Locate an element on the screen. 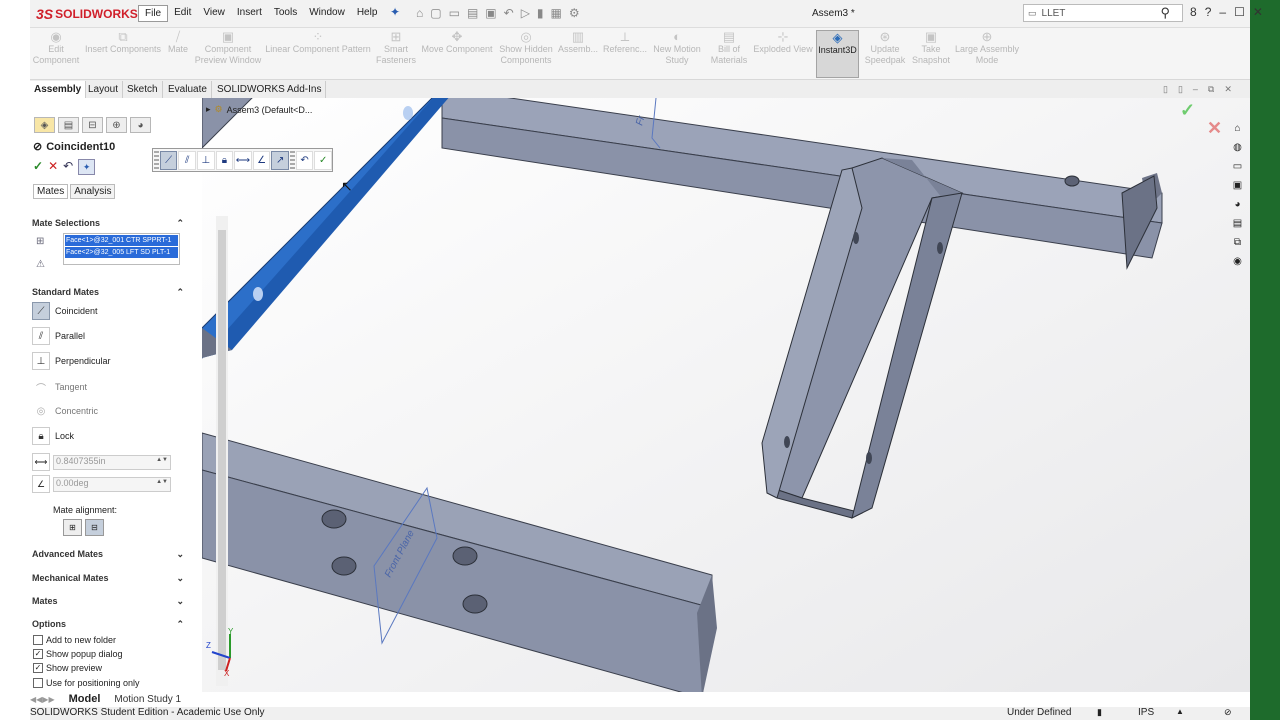 The width and height of the screenshot is (1280, 720). undo-icon: ↶ is located at coordinates (509, 13).